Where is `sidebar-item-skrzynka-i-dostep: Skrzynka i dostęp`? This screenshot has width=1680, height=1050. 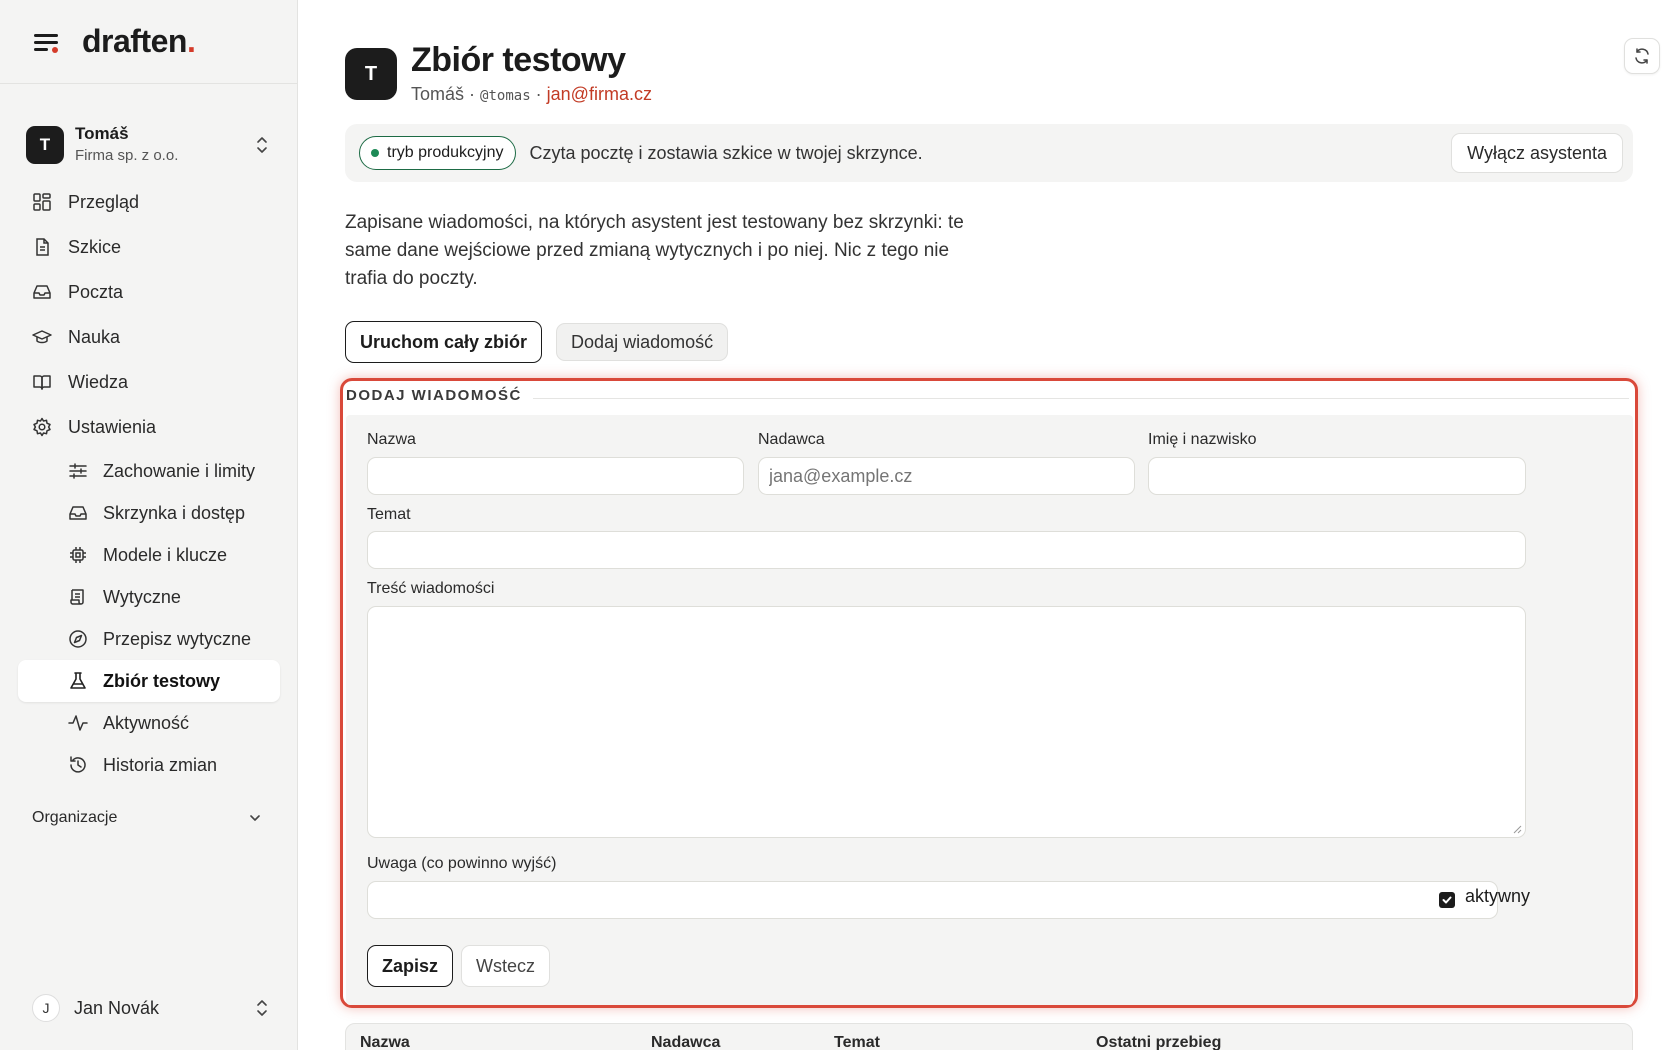
sidebar-item-skrzynka-i-dostep: Skrzynka i dostęp is located at coordinates (149, 513).